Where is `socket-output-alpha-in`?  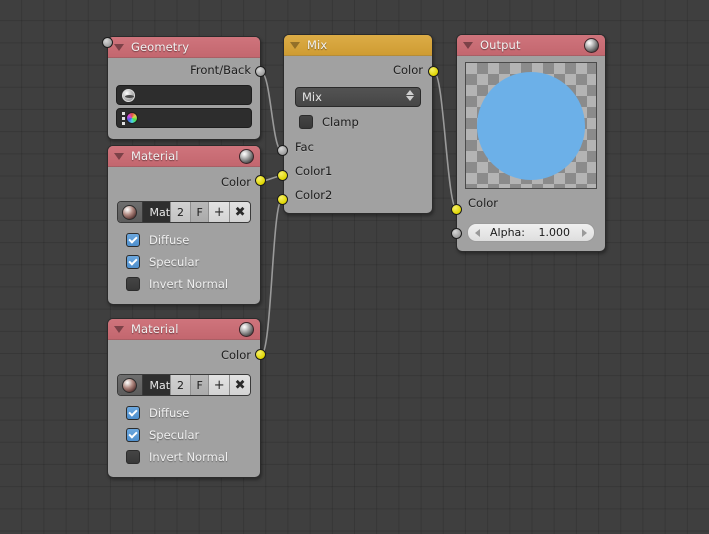
socket-output-alpha-in is located at coordinates (456, 233).